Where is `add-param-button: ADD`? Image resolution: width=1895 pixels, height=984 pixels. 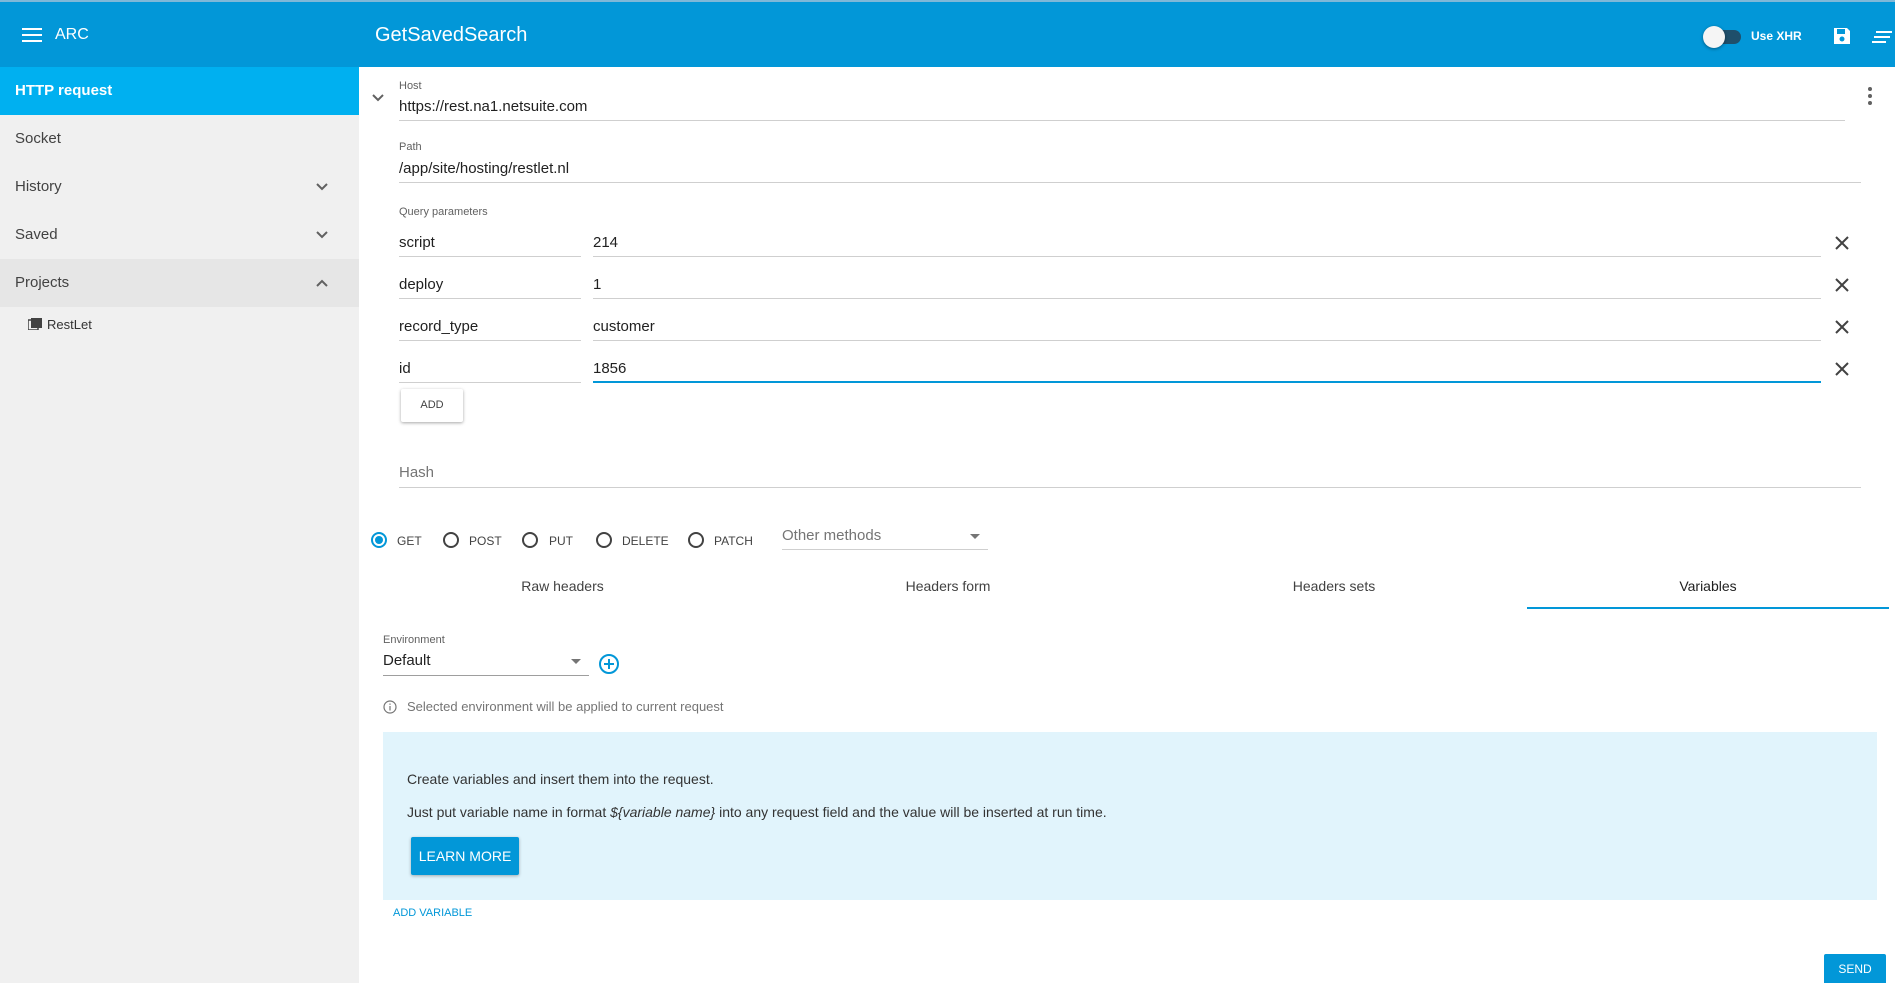
add-param-button: ADD is located at coordinates (432, 405).